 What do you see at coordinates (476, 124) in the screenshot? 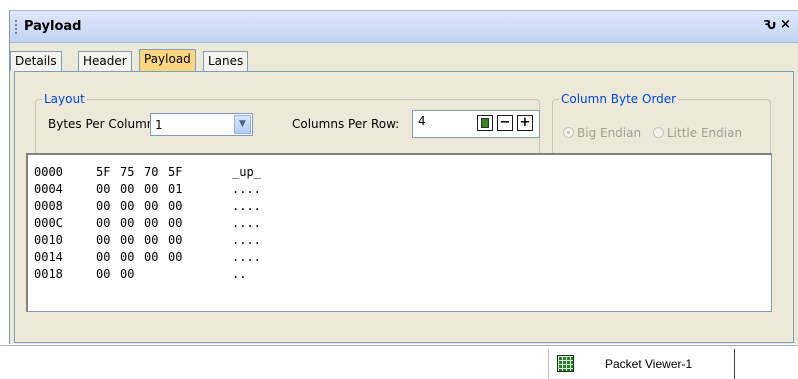
I see `columns-per-row-stepper: 4 − +` at bounding box center [476, 124].